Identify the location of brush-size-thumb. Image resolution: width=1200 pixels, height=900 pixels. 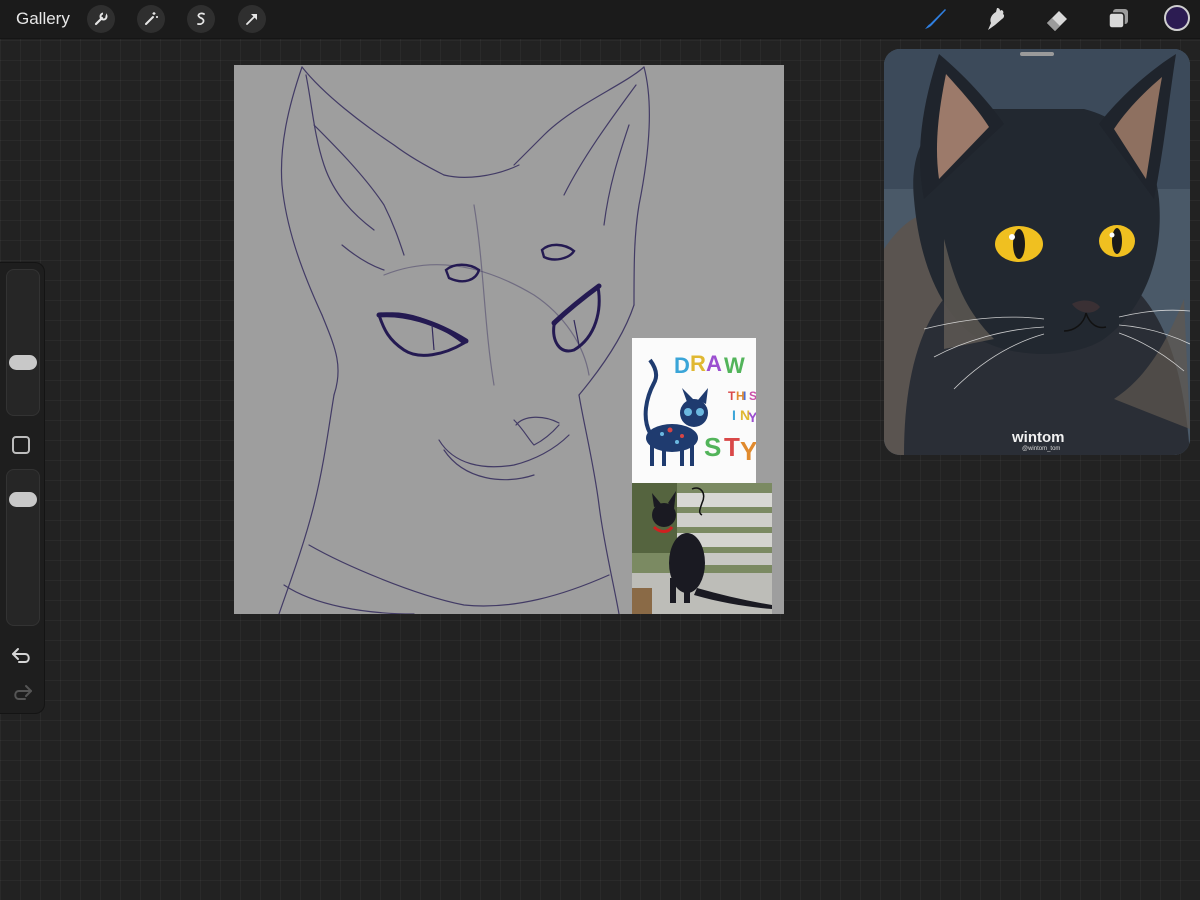
(23, 362).